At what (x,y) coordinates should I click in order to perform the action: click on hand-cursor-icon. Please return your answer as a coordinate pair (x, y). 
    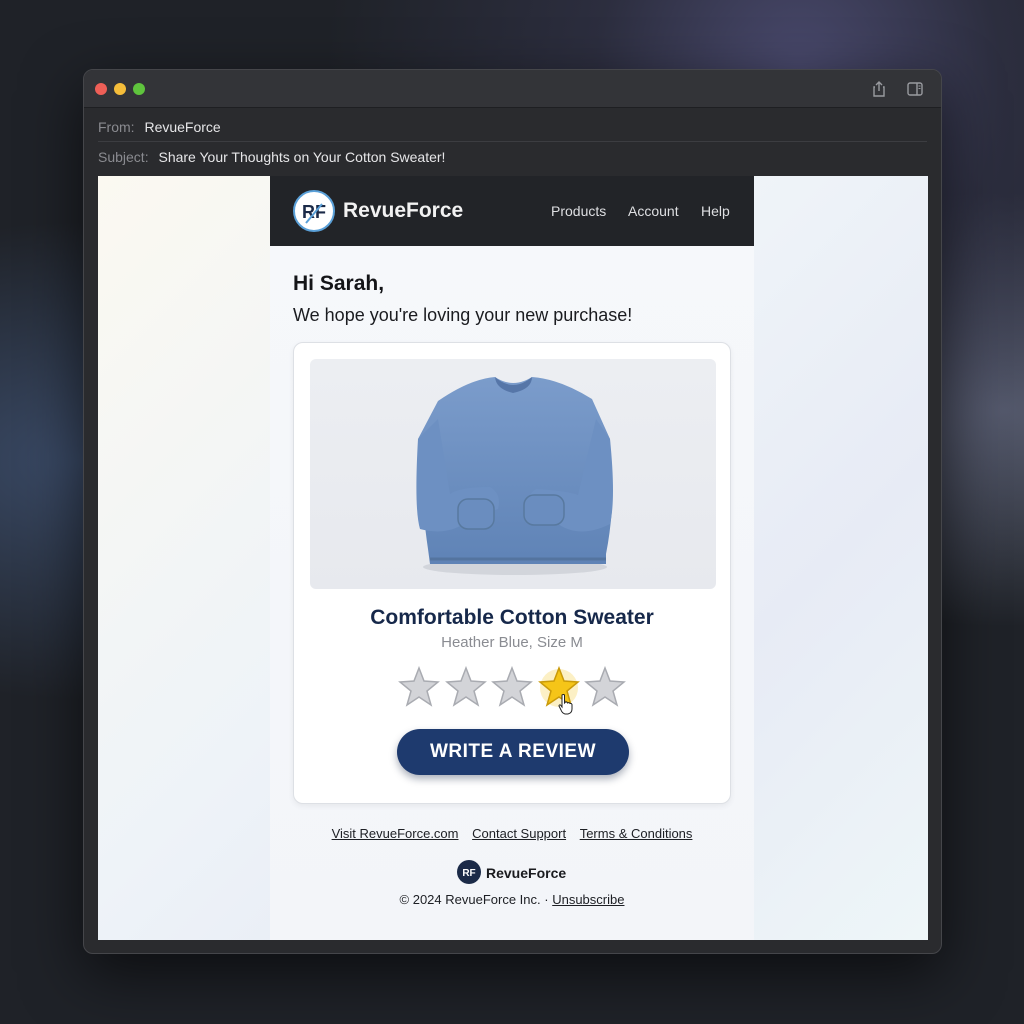
    Looking at the image, I should click on (565, 704).